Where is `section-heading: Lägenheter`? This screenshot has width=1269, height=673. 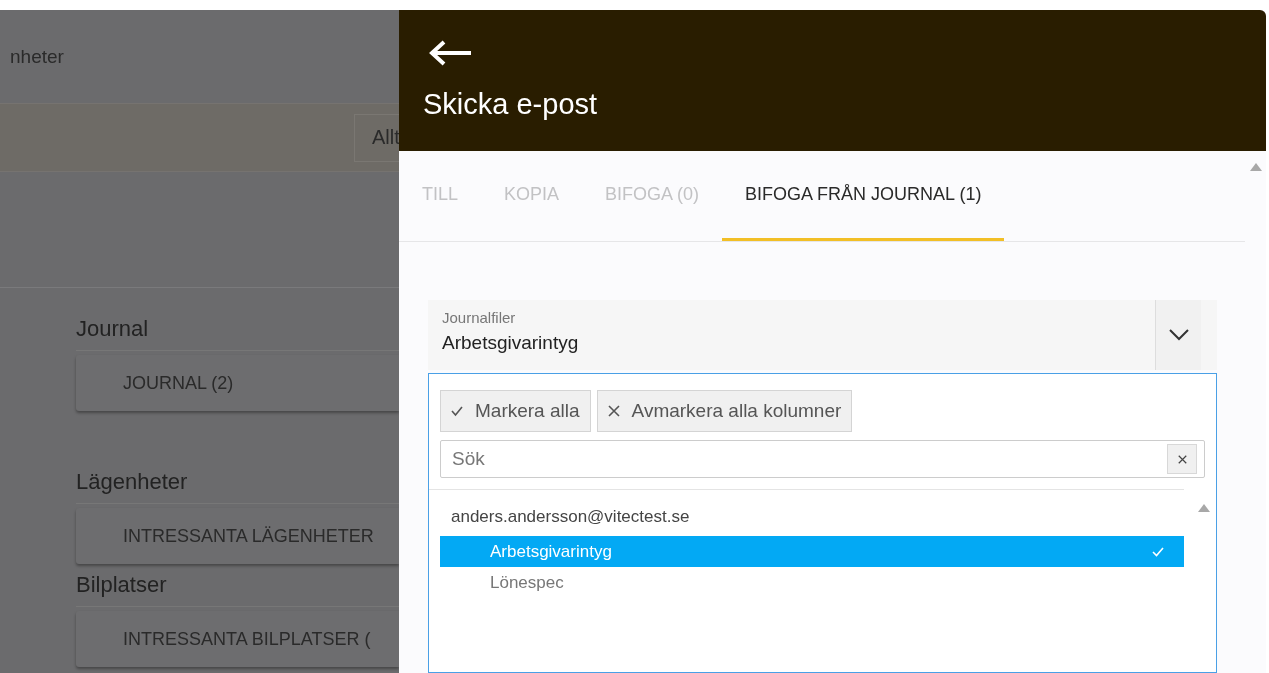 section-heading: Lägenheter is located at coordinates (237, 486).